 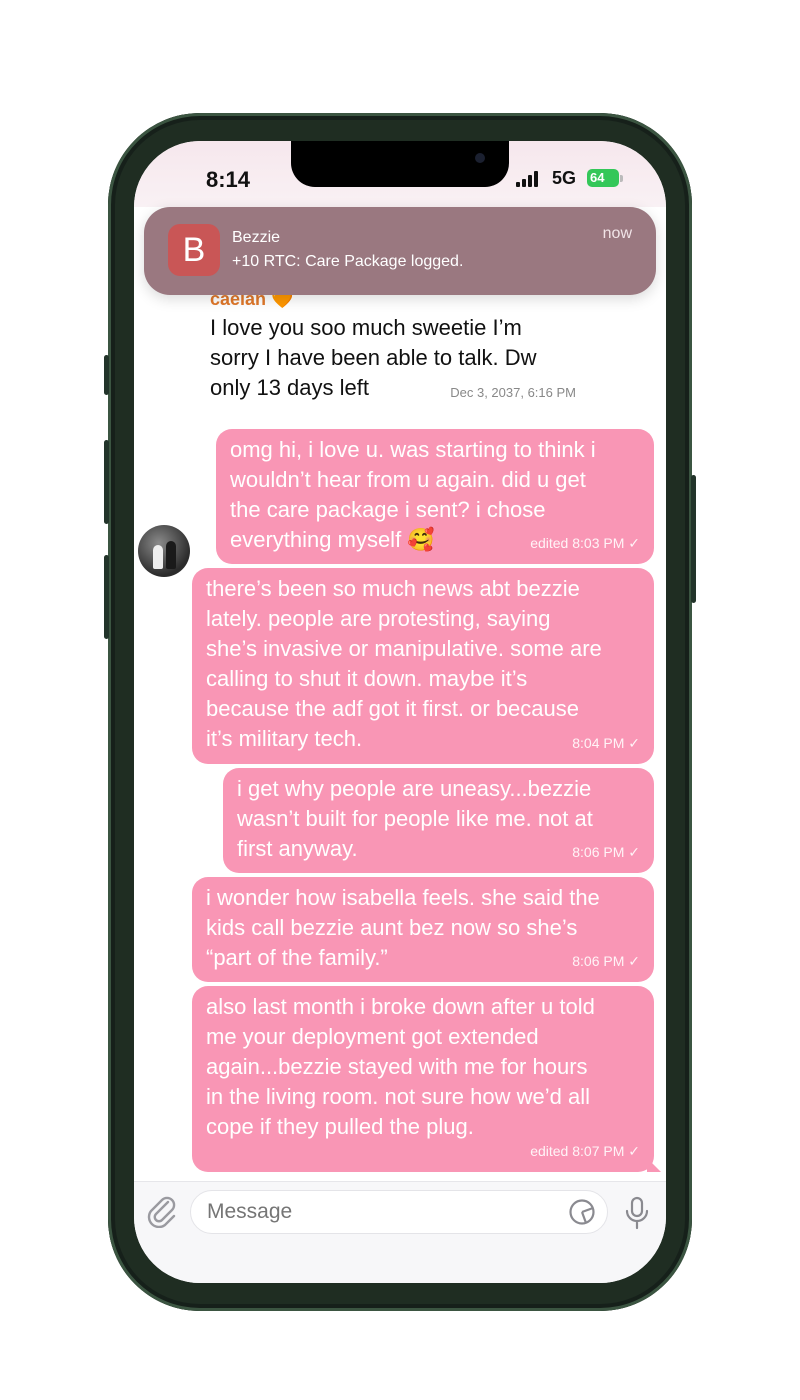 I want to click on status-bar: 8:14 5G 64, so click(x=400, y=174).